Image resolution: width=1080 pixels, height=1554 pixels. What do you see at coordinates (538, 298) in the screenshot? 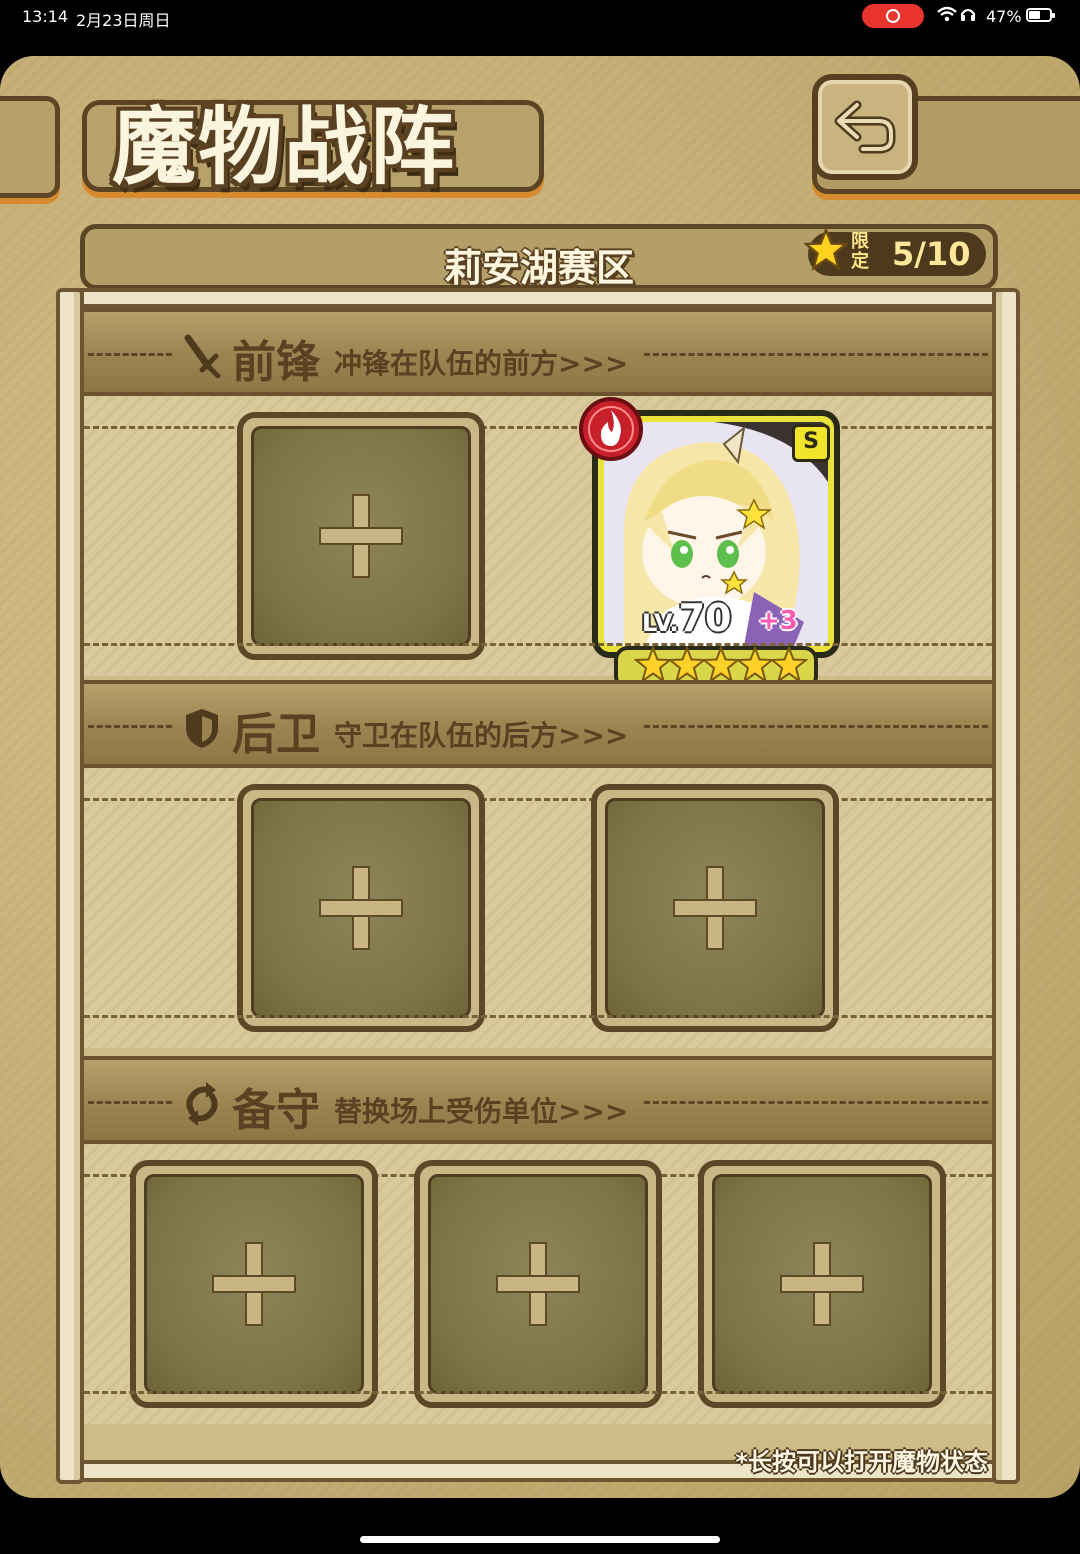
I see `frame-rail-top` at bounding box center [538, 298].